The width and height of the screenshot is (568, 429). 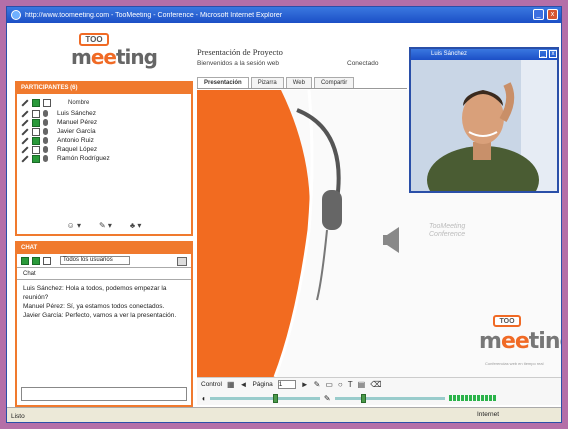 I want to click on control-label: Control, so click(x=211, y=384).